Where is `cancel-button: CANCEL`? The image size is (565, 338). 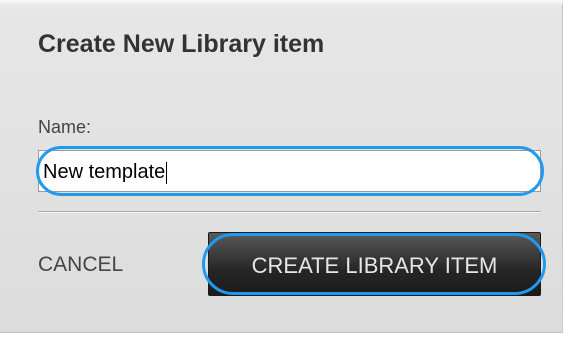
cancel-button: CANCEL is located at coordinates (80, 265).